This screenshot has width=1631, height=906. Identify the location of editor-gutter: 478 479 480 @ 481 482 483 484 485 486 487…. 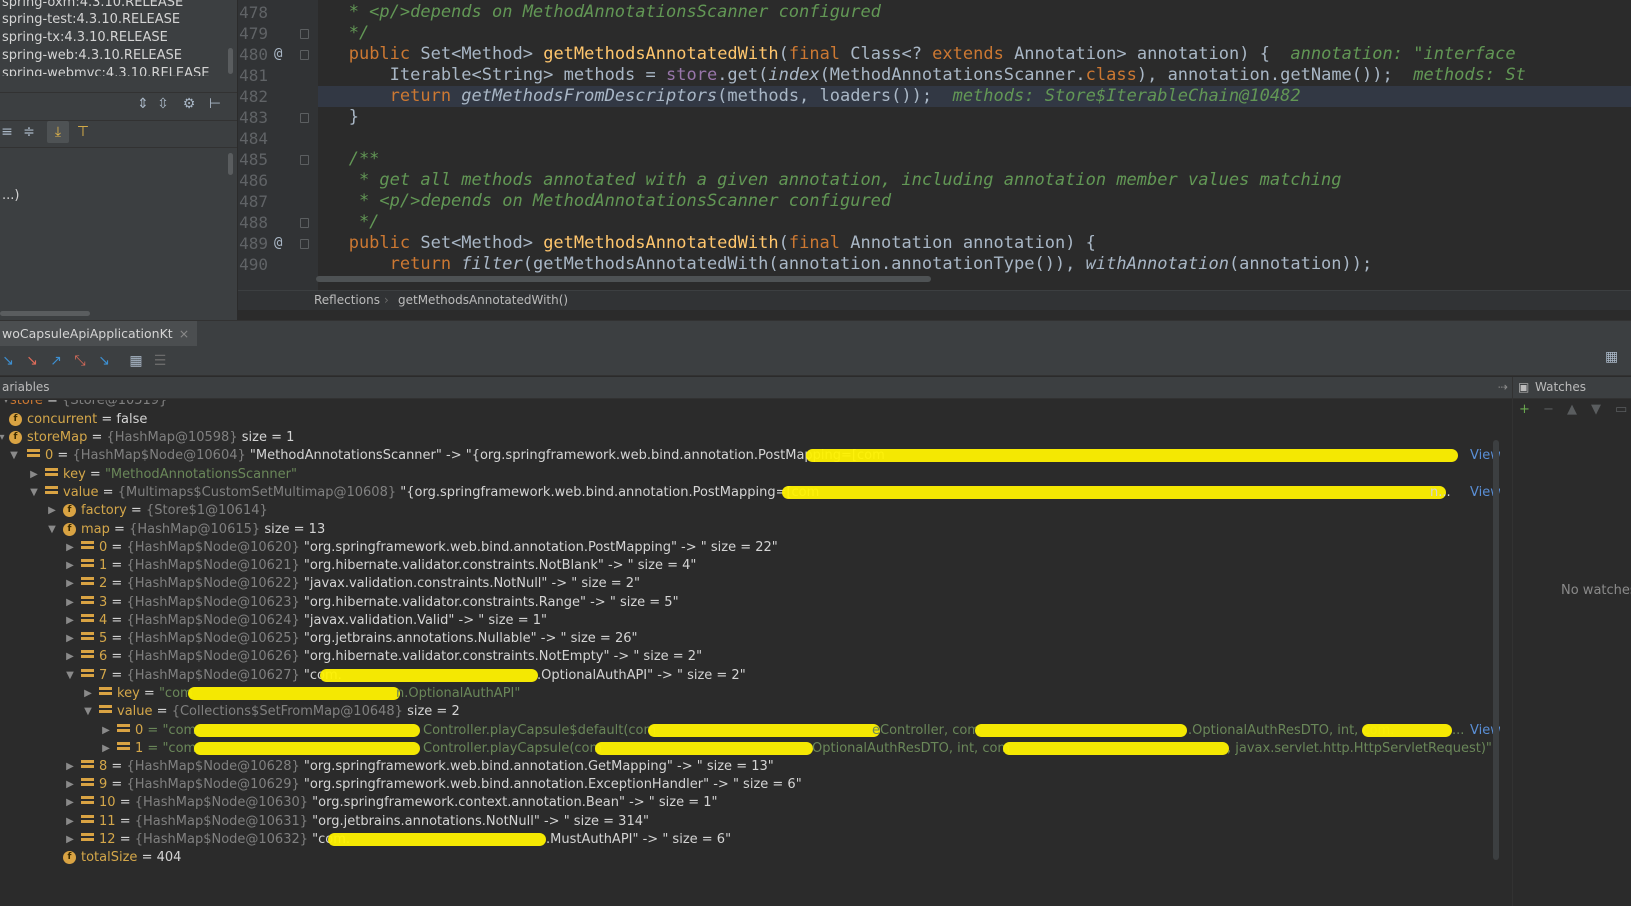
(278, 145).